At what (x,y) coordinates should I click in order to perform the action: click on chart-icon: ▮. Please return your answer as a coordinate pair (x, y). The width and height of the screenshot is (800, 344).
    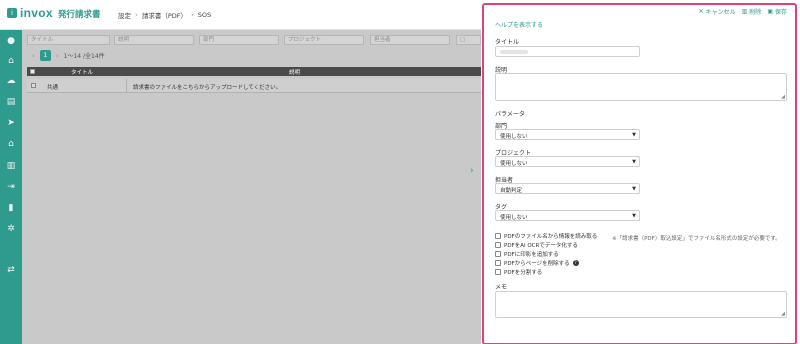
    Looking at the image, I should click on (11, 208).